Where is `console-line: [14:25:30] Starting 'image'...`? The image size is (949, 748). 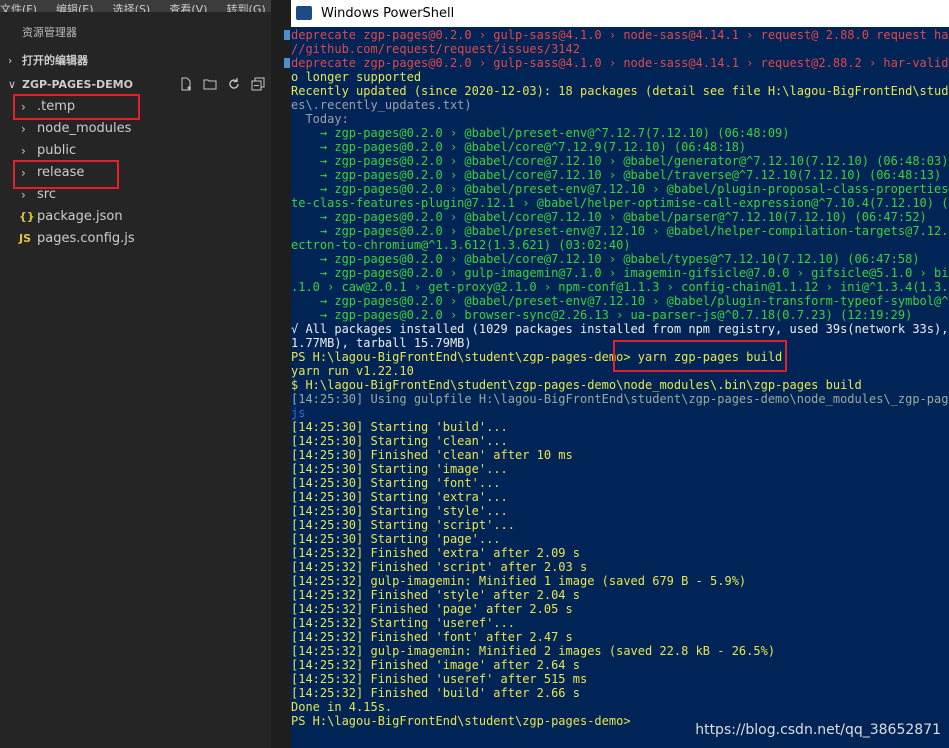
console-line: [14:25:30] Starting 'image'... is located at coordinates (399, 469).